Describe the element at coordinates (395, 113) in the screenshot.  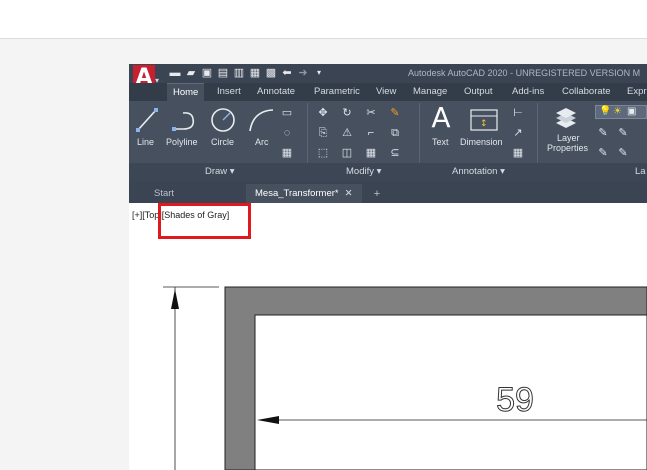
I see `erase-icon: ✎` at that location.